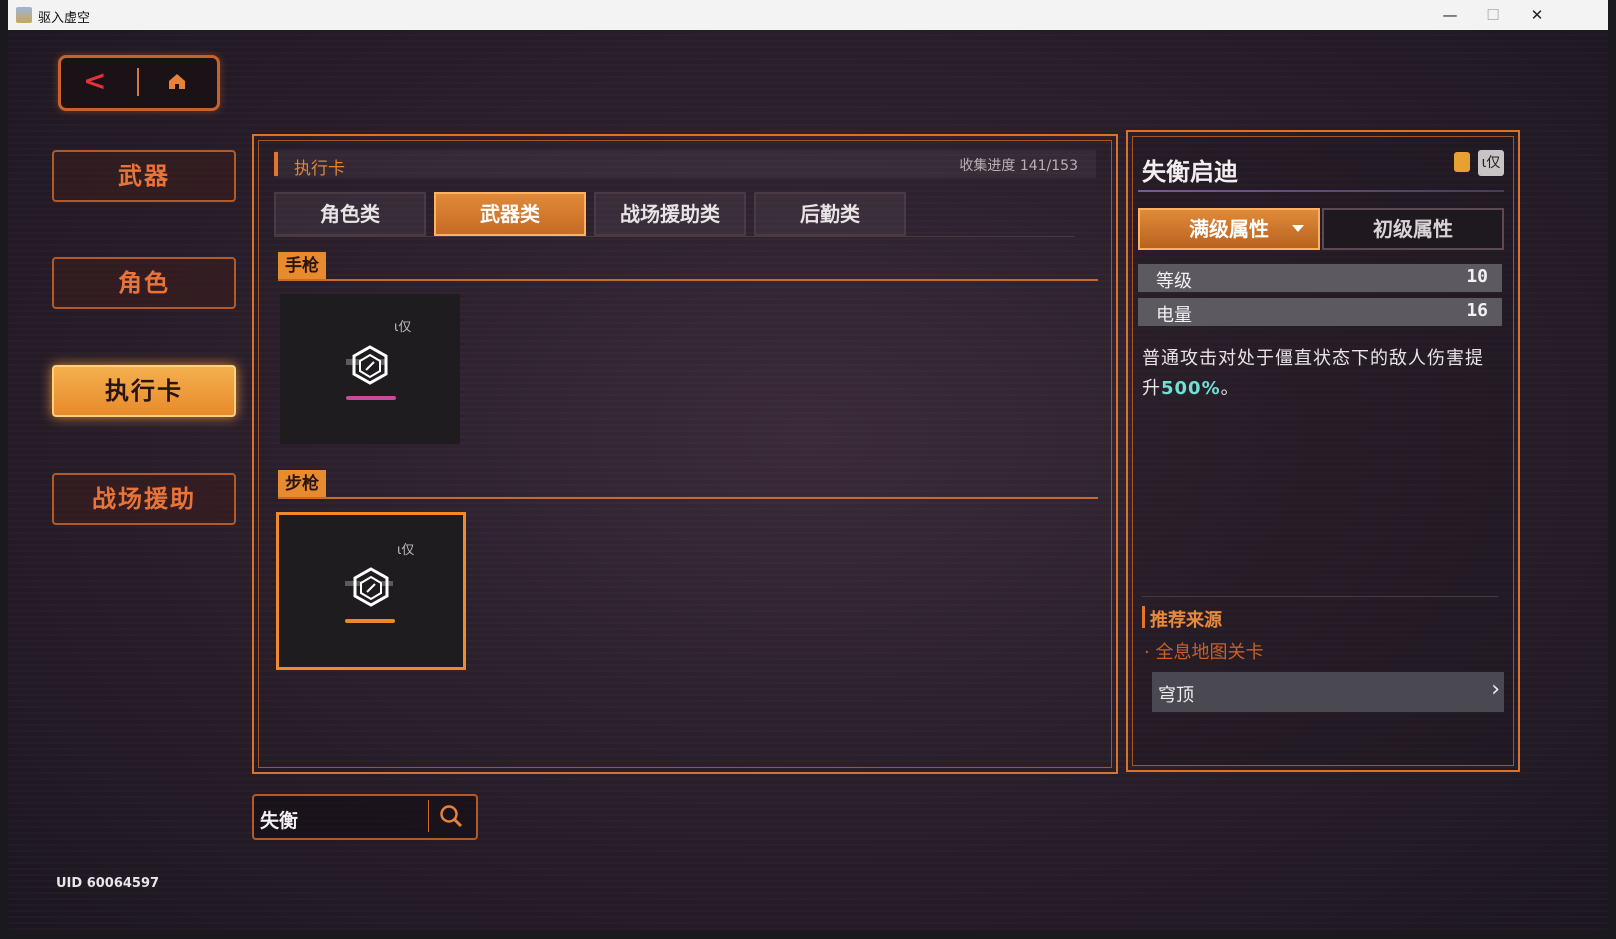  Describe the element at coordinates (685, 164) in the screenshot. I see `panel-header: 执行卡 收集进度 141/153` at that location.